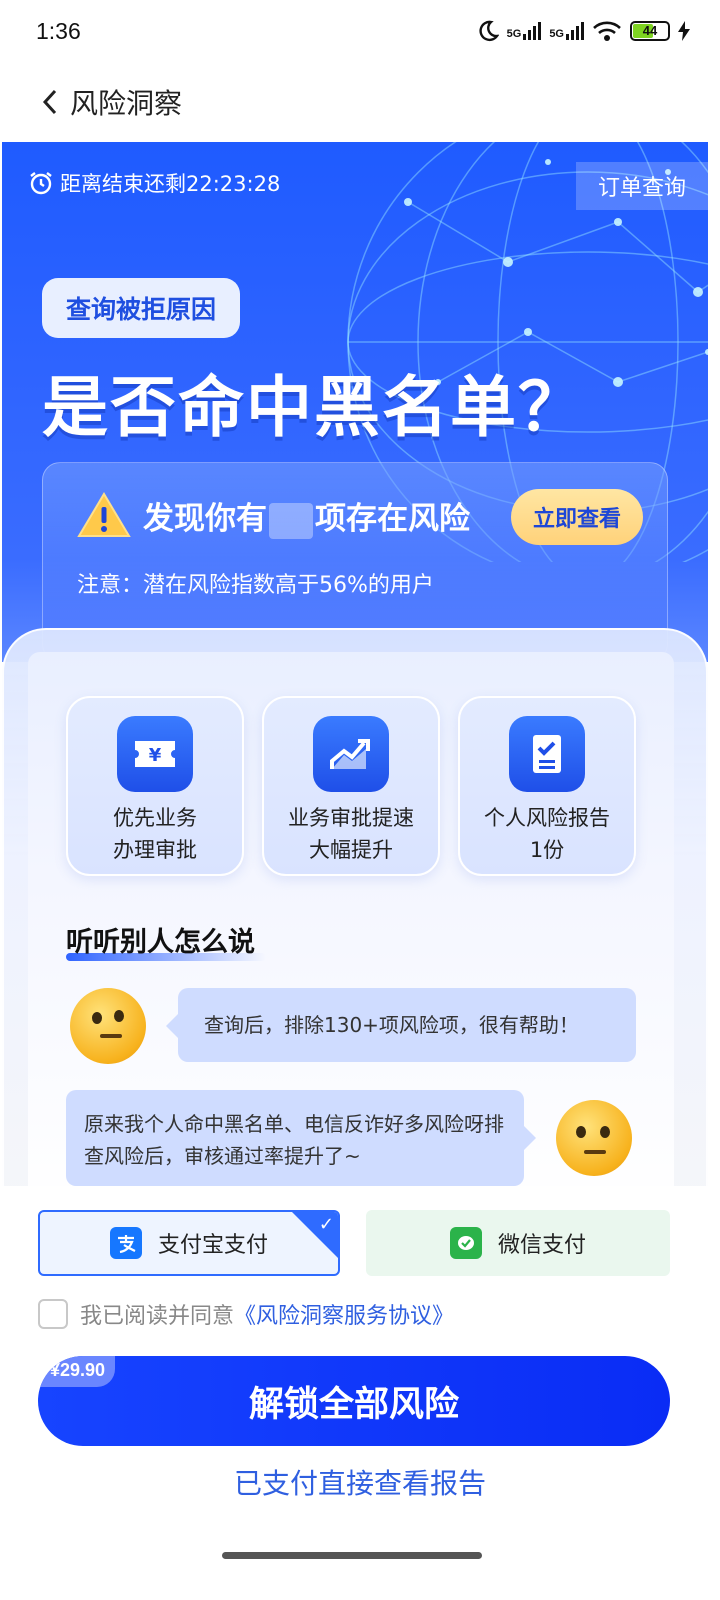 The height and width of the screenshot is (1600, 720). What do you see at coordinates (157, 1316) in the screenshot?
I see `agreement-prefix: 我已阅读并同意` at bounding box center [157, 1316].